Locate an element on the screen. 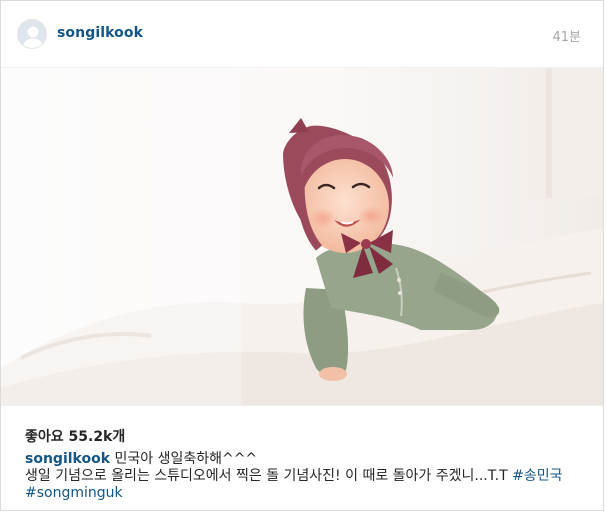 The width and height of the screenshot is (606, 513). default-profile-icon is located at coordinates (32, 34).